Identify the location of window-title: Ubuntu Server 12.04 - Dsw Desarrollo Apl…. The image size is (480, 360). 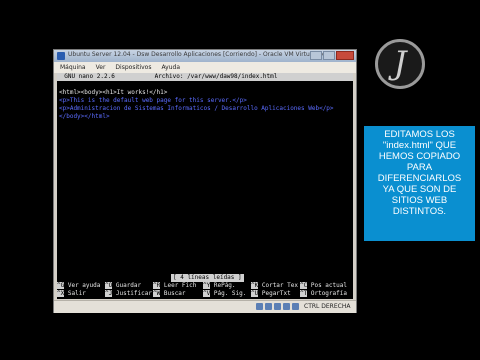
(197, 54).